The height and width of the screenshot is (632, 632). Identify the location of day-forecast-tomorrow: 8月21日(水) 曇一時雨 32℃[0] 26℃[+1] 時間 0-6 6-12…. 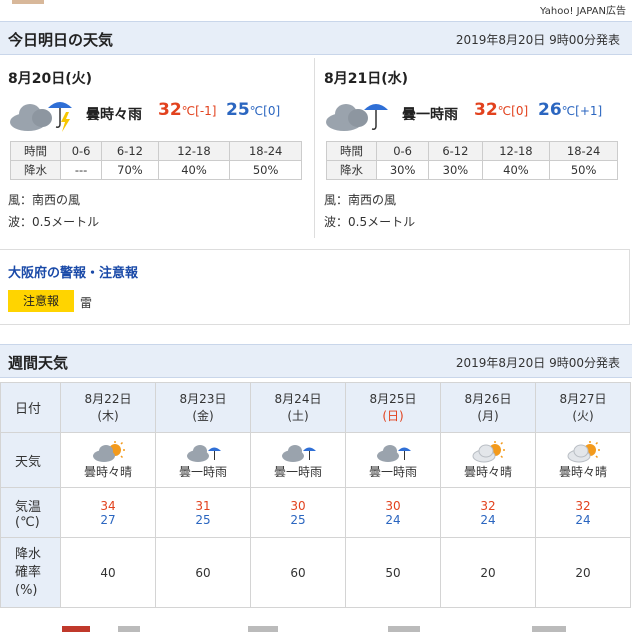
(473, 148).